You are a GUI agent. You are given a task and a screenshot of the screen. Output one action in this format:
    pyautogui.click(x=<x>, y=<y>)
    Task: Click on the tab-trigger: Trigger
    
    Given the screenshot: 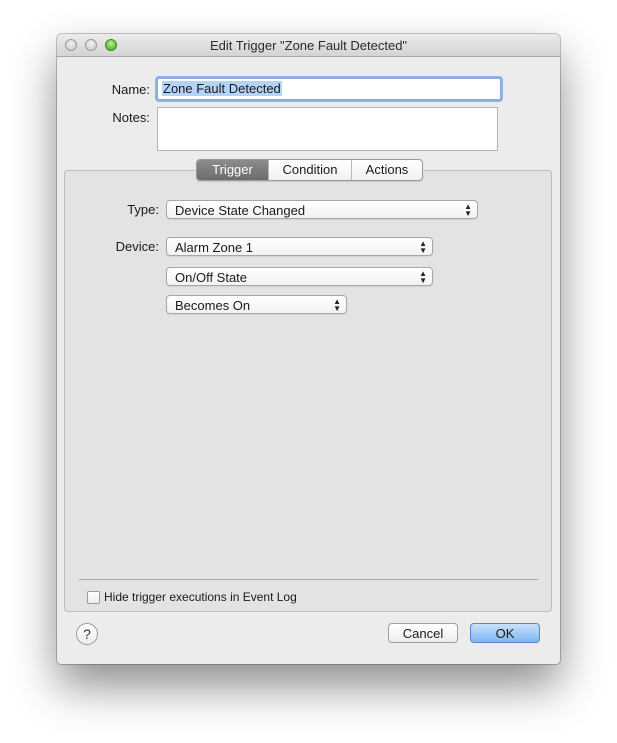 What is the action you would take?
    pyautogui.click(x=232, y=170)
    